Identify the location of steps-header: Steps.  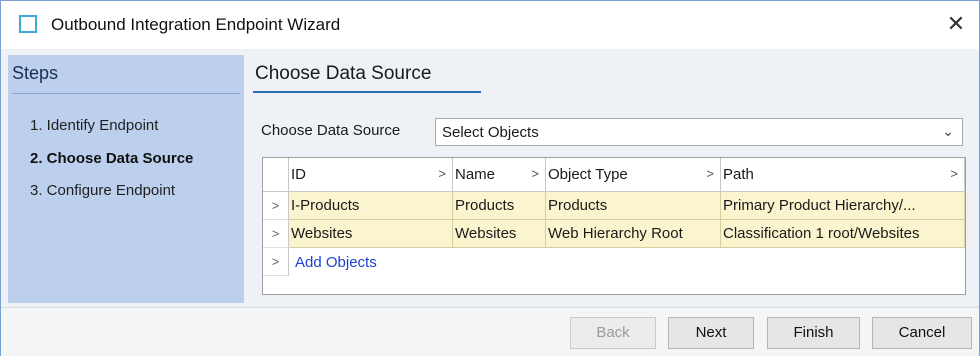
(35, 73).